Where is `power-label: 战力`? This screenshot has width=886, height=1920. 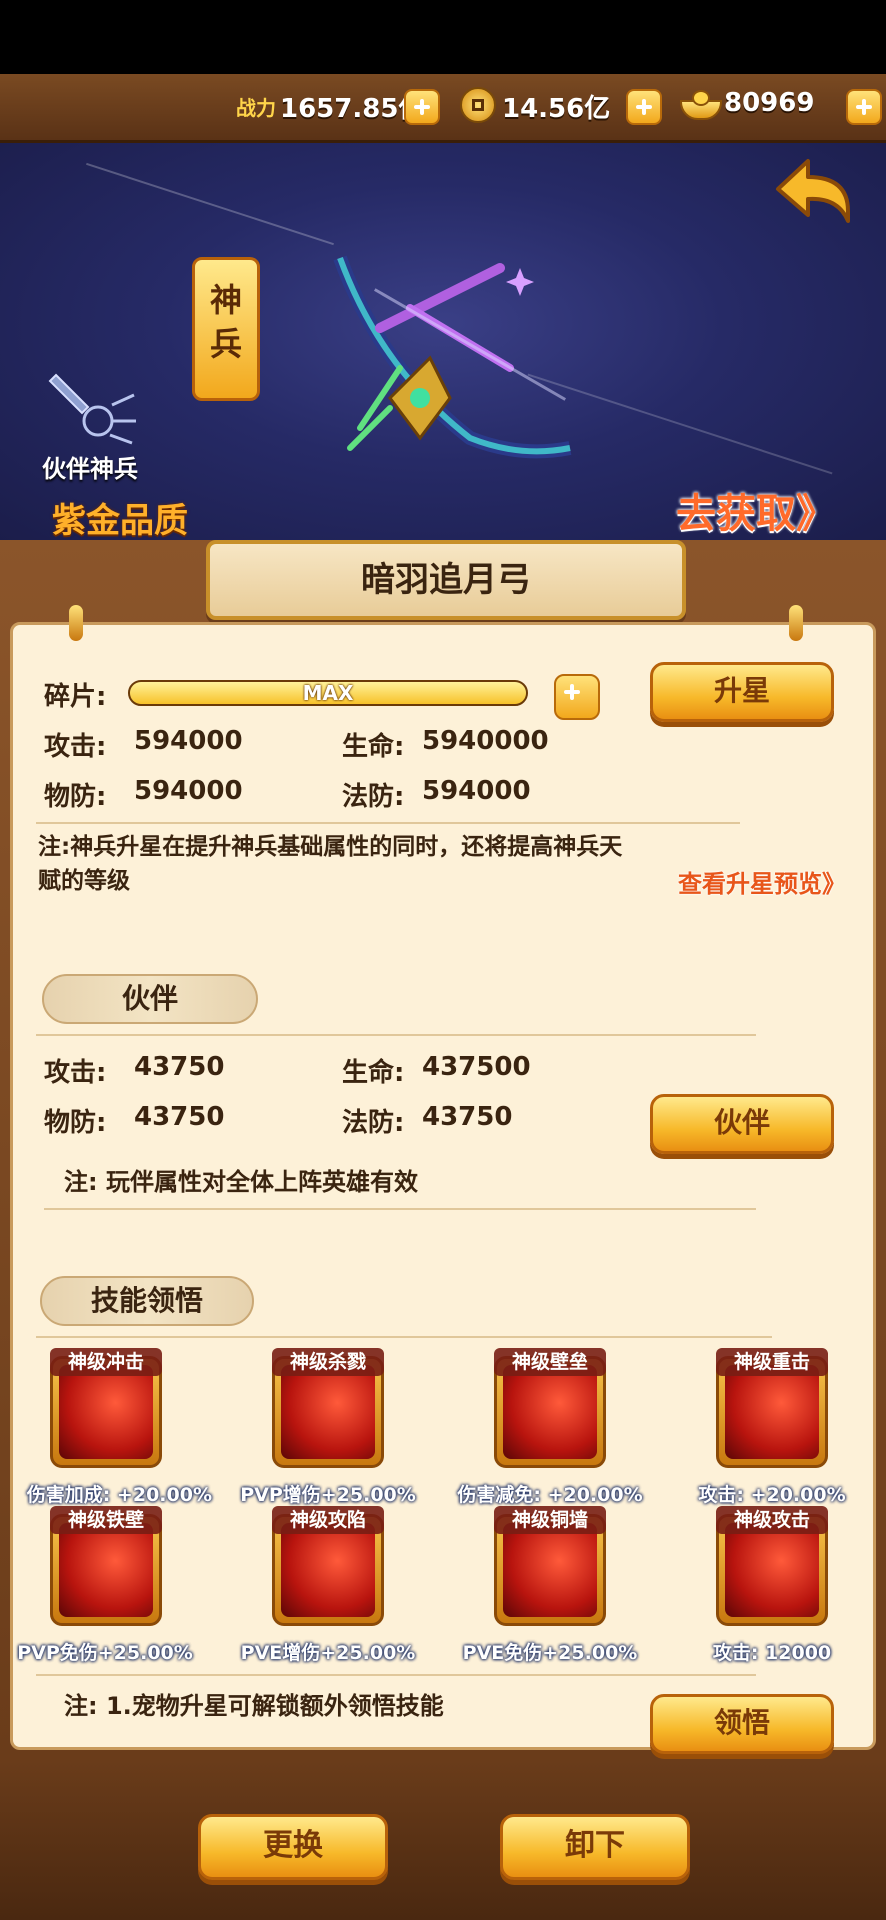 power-label: 战力 is located at coordinates (256, 108).